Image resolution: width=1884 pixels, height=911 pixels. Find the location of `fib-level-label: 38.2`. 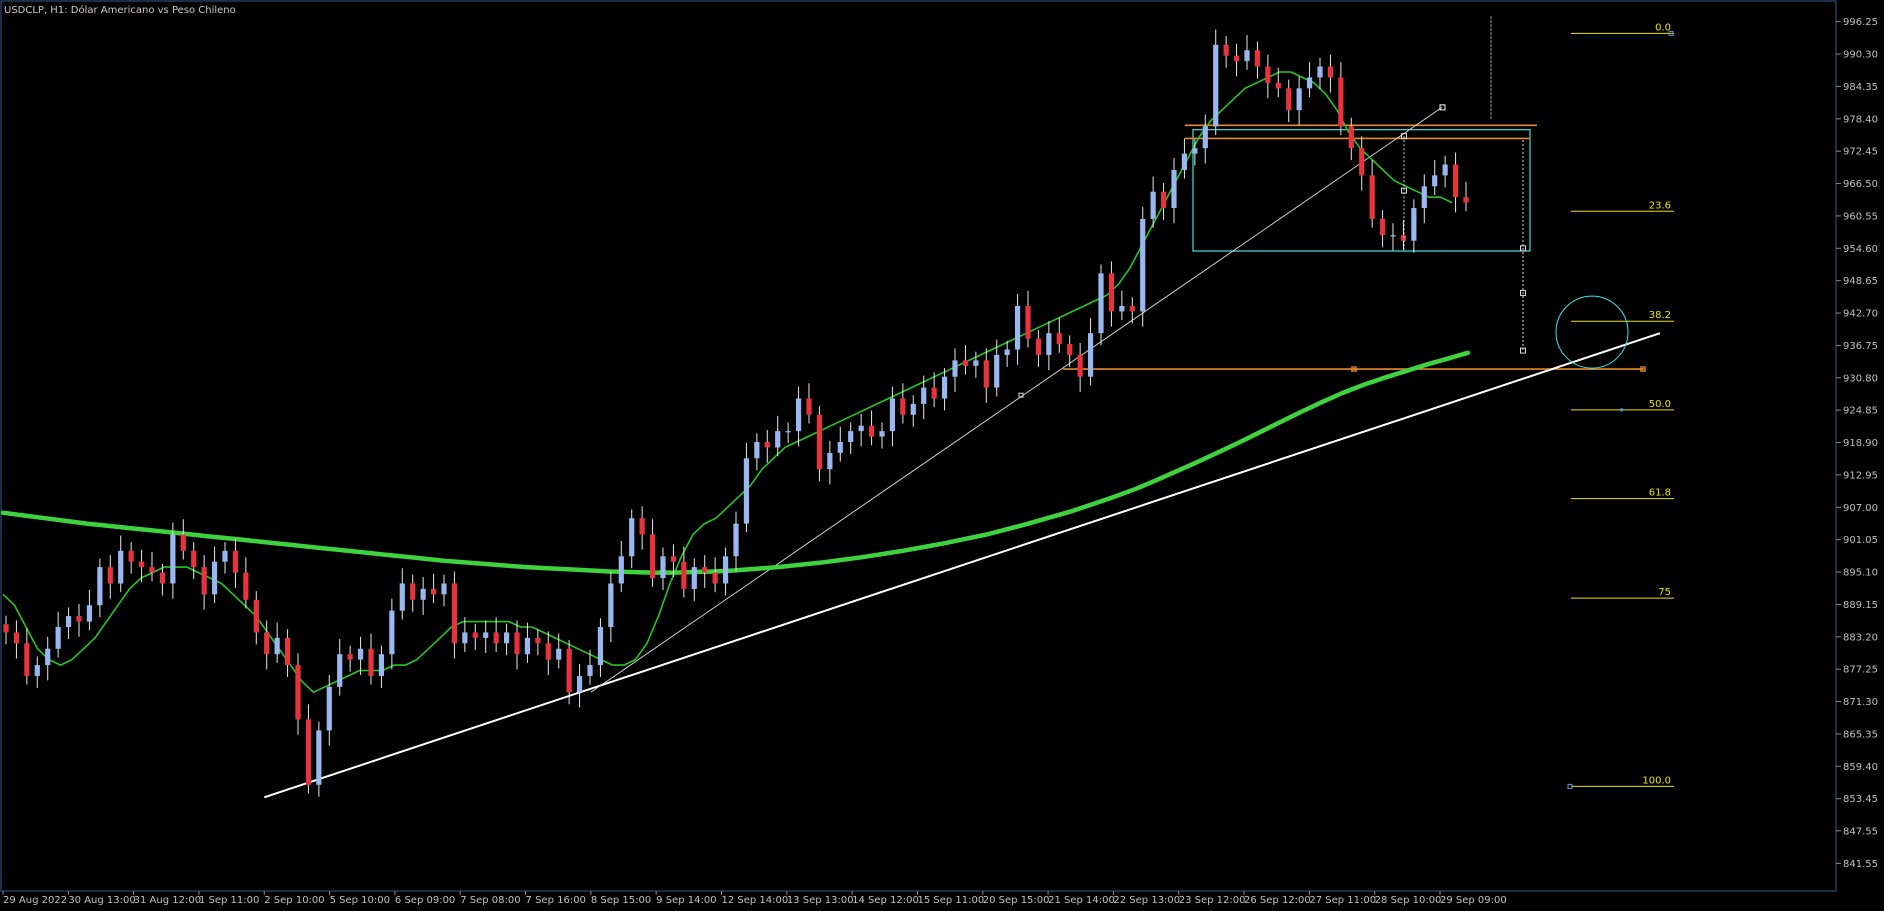

fib-level-label: 38.2 is located at coordinates (1660, 315).